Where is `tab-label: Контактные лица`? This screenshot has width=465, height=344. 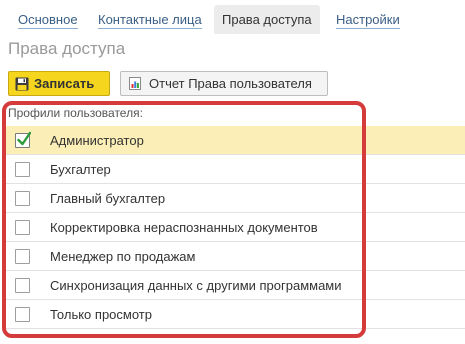
tab-label: Контактные лица is located at coordinates (150, 20).